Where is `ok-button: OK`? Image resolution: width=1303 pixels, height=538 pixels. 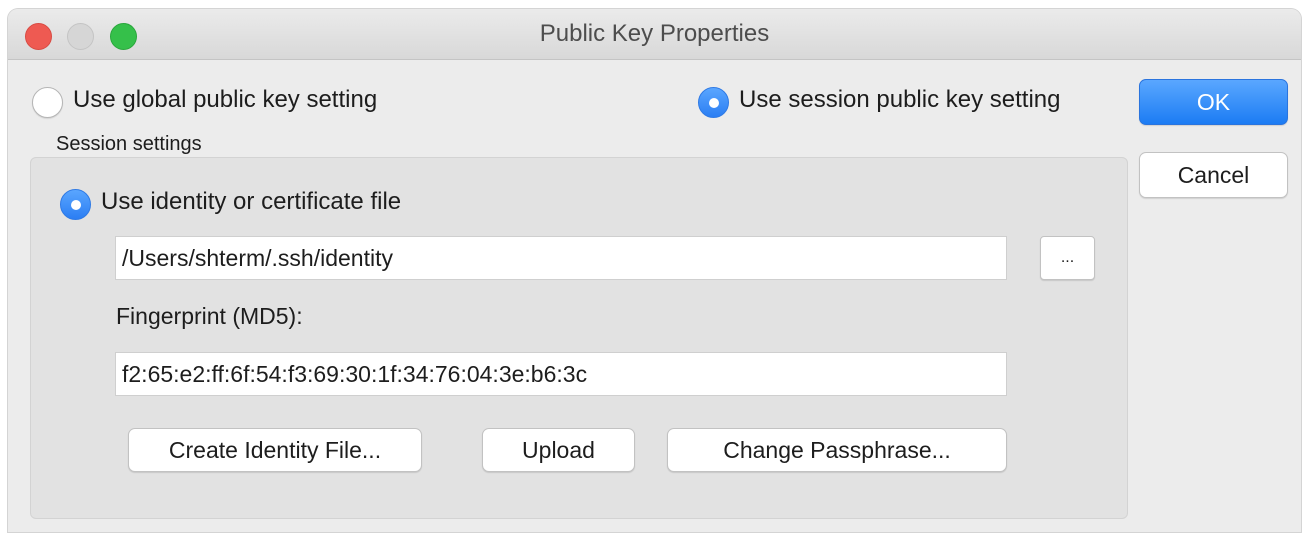
ok-button: OK is located at coordinates (1213, 102).